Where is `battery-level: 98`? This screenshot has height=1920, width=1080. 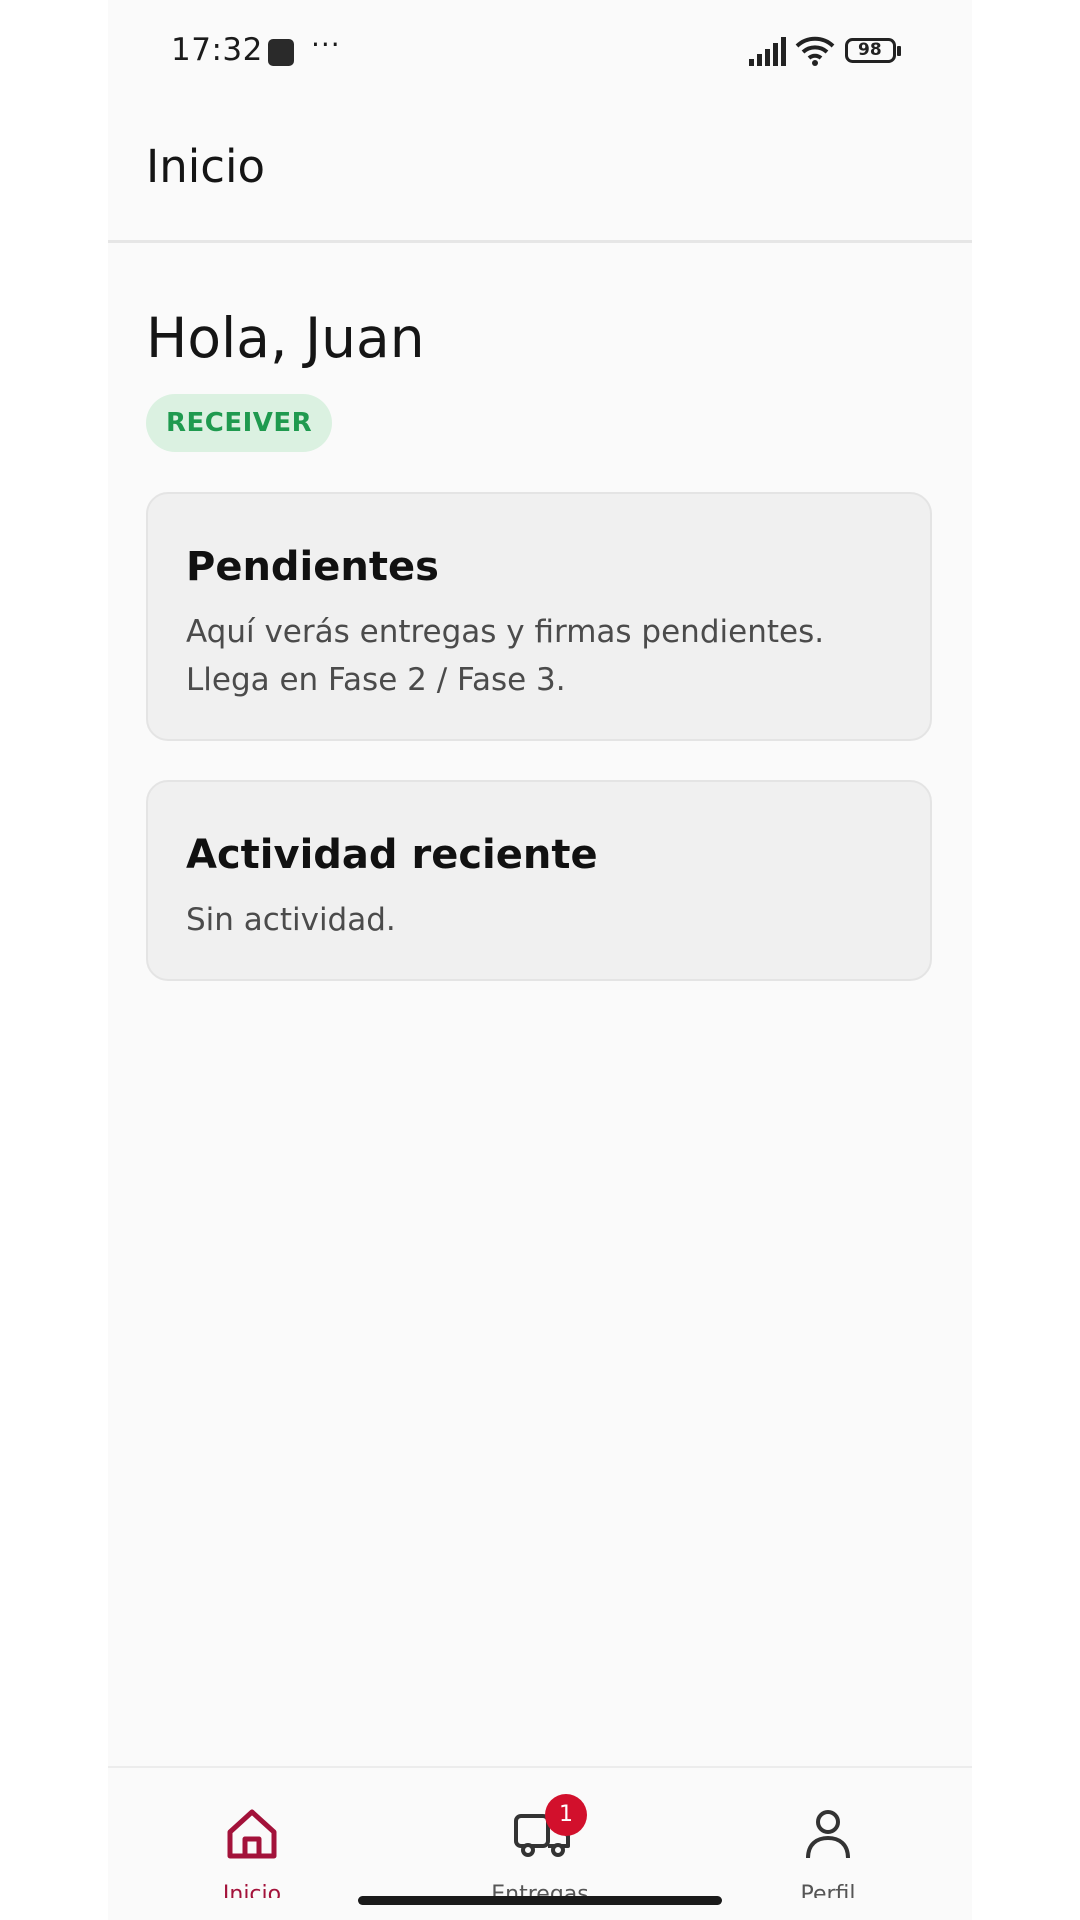 battery-level: 98 is located at coordinates (870, 50).